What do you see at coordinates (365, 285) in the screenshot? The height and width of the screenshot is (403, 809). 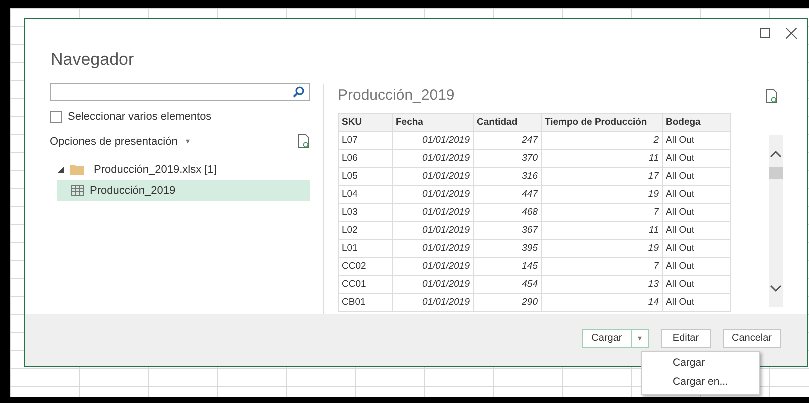 I see `table-cell: CC01` at bounding box center [365, 285].